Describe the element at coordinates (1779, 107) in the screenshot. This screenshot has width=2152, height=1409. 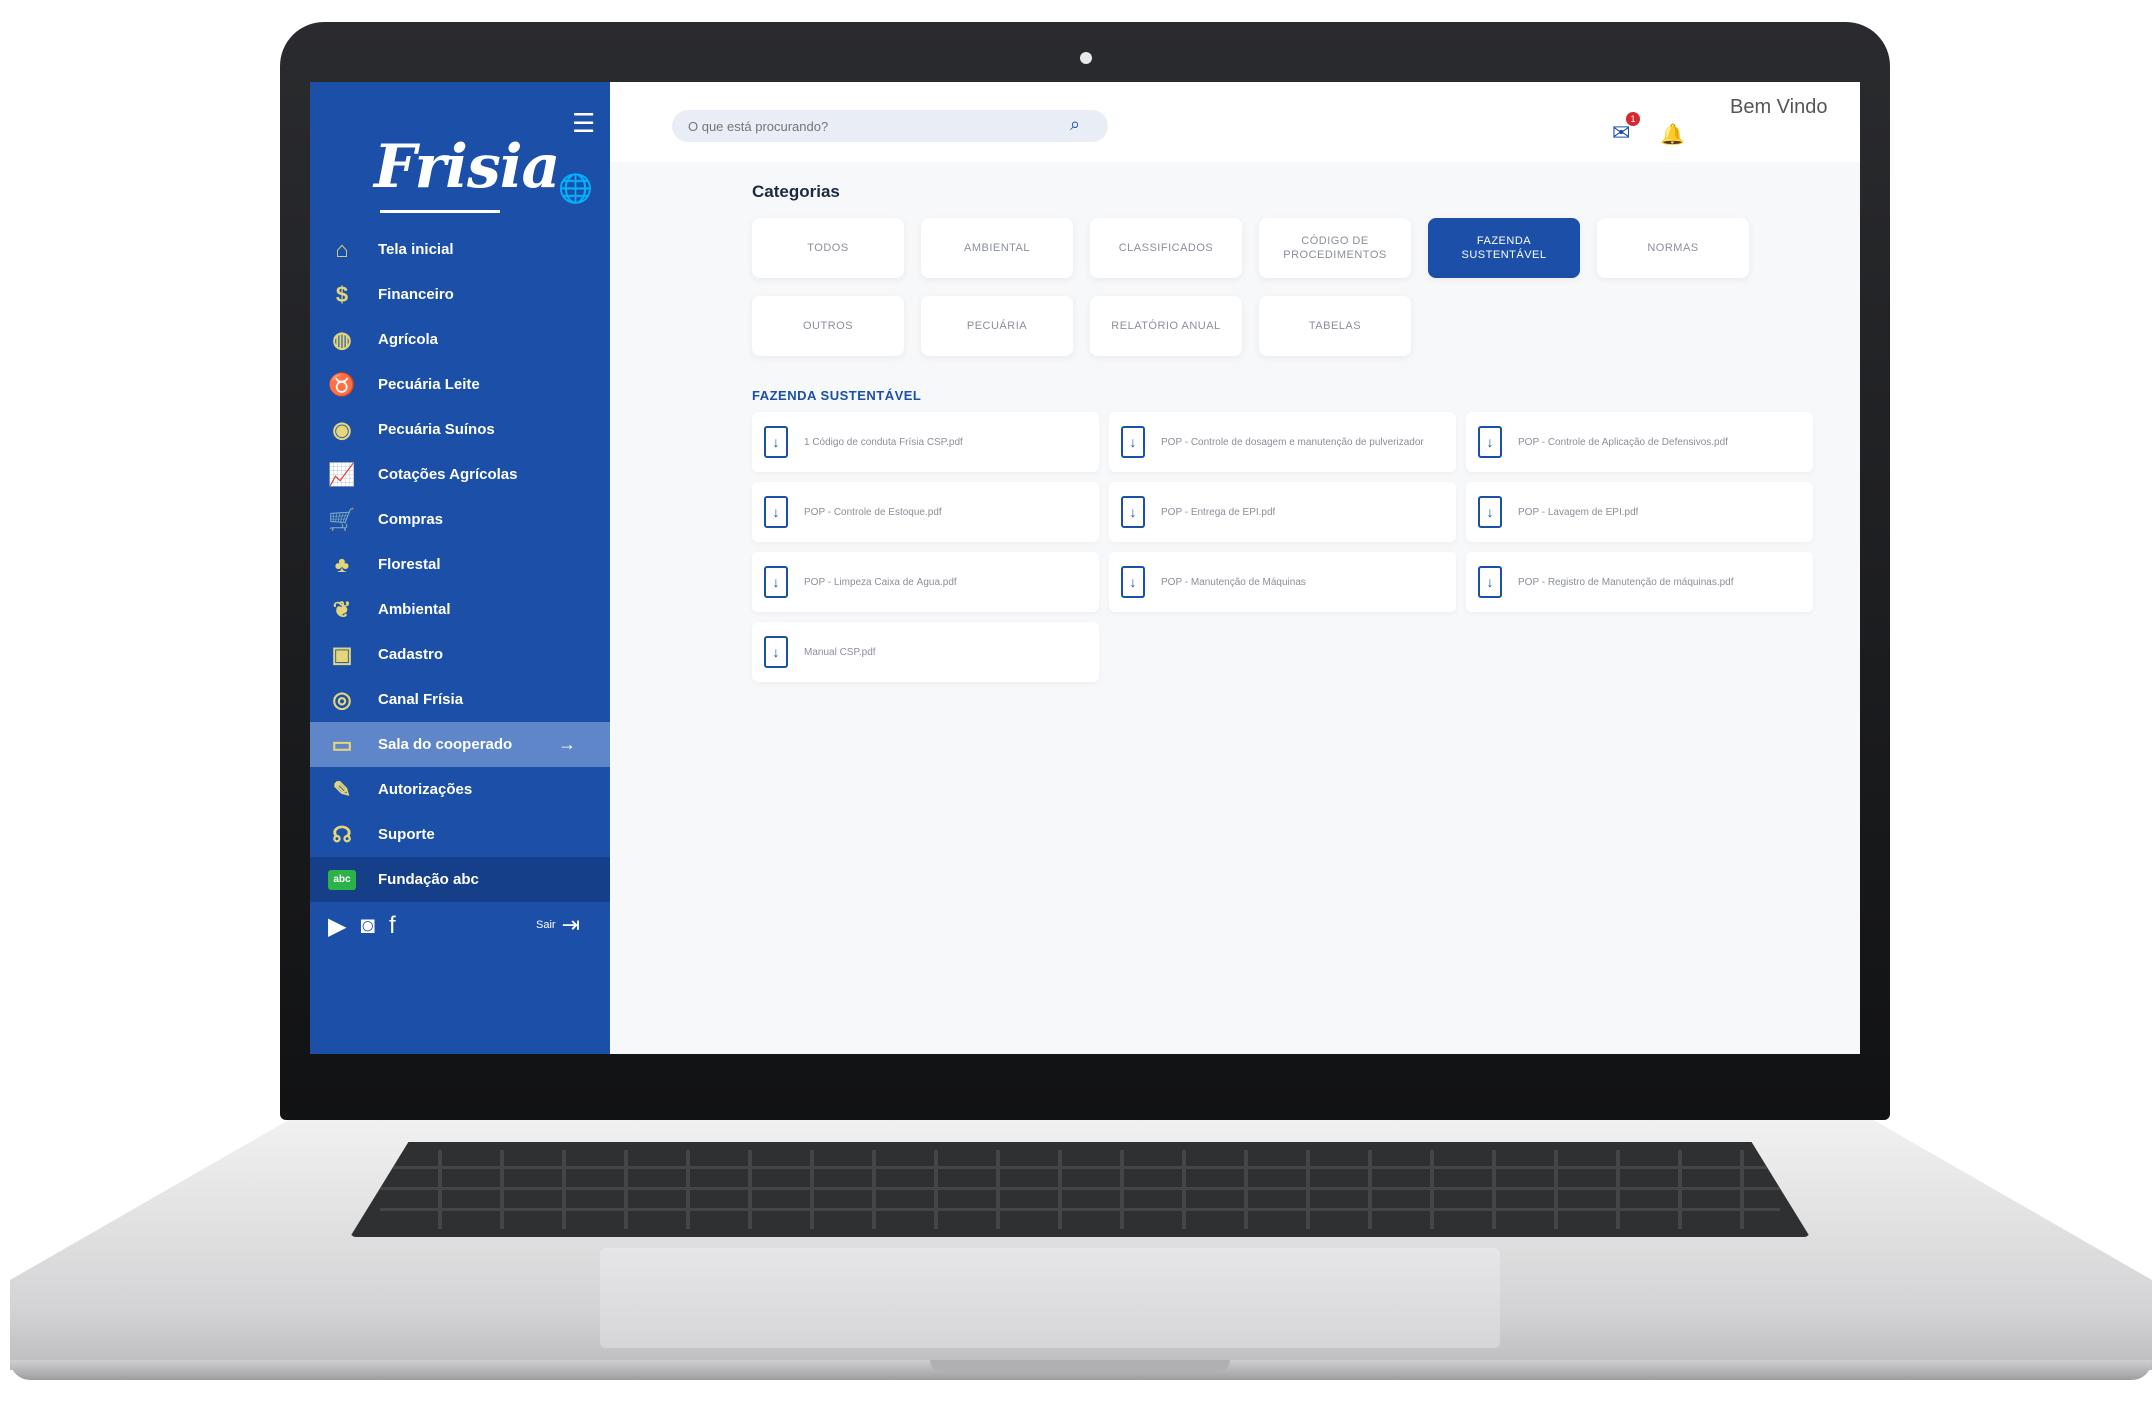
I see `welcome-text: Bem Vindo` at that location.